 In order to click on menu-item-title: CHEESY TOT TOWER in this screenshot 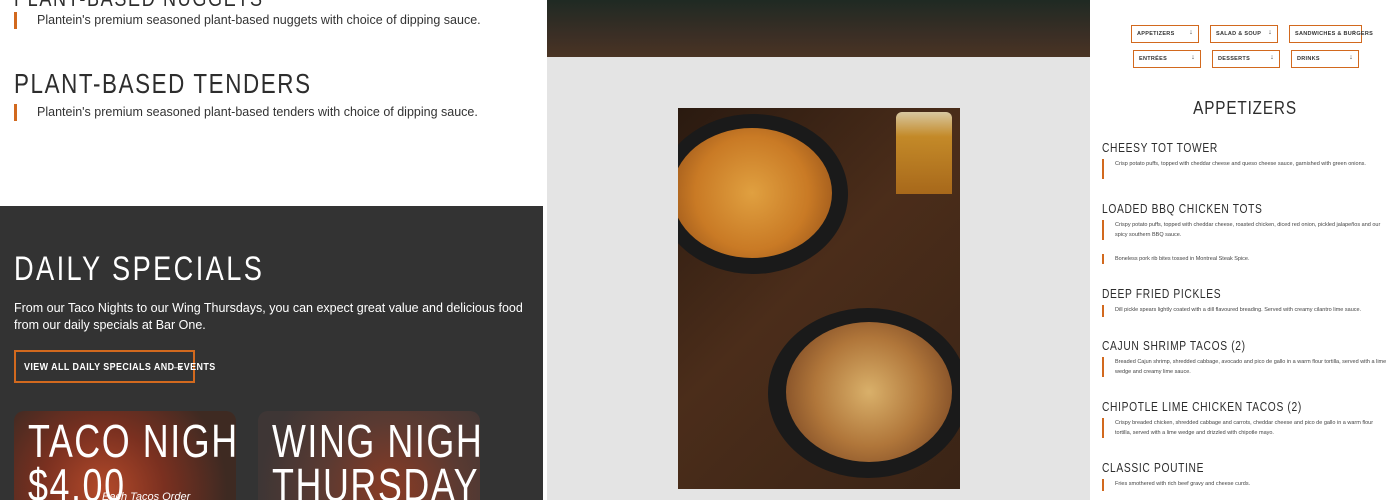, I will do `click(1160, 148)`.